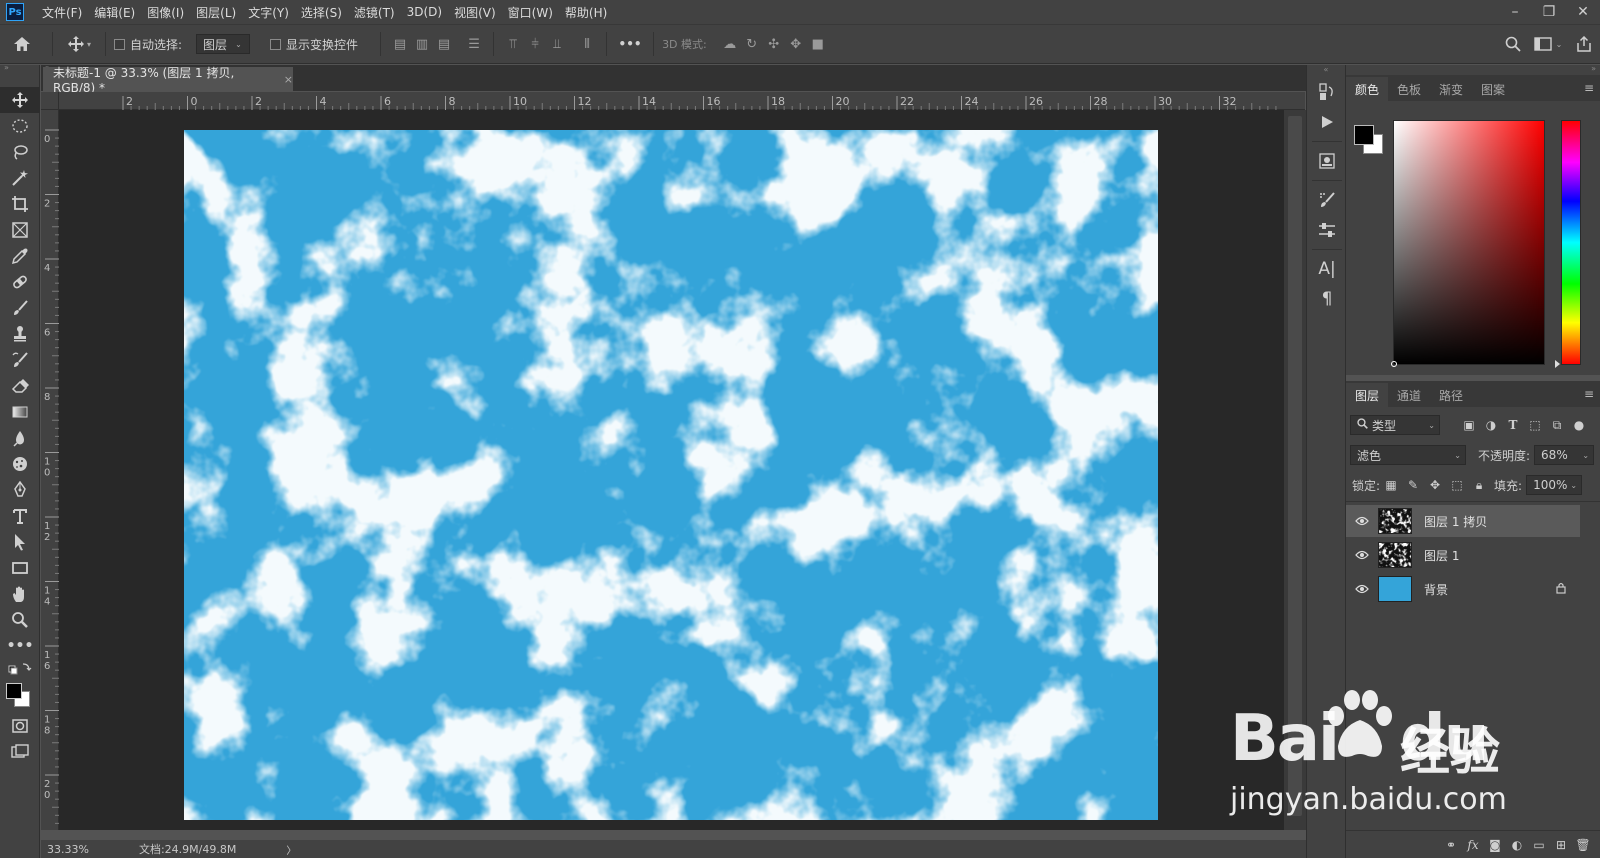 This screenshot has width=1600, height=858. I want to click on ruler-vertical: 02468101214161820, so click(50, 470).